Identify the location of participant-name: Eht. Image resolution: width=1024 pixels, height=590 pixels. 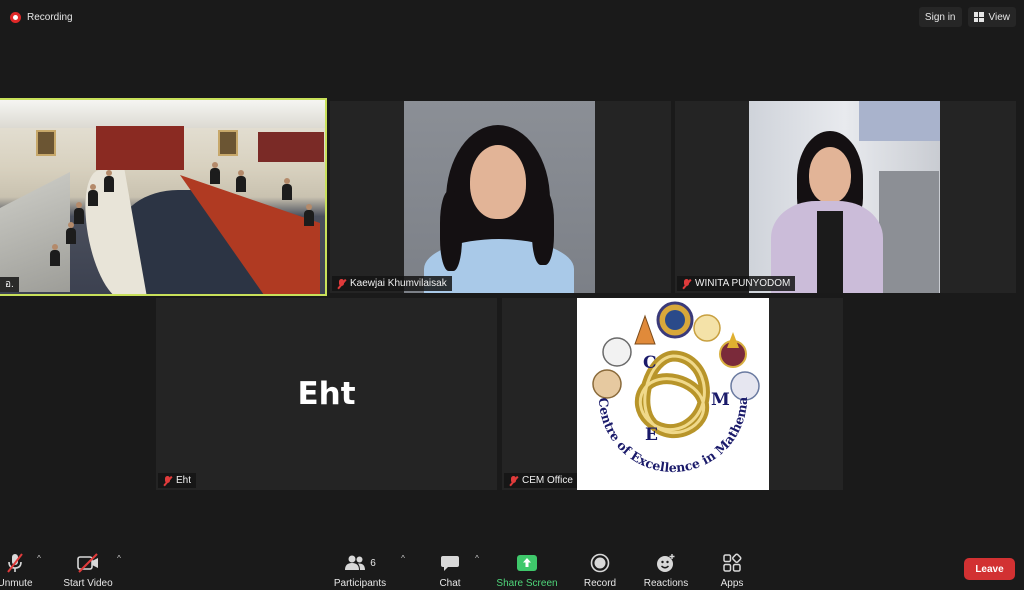
(184, 480).